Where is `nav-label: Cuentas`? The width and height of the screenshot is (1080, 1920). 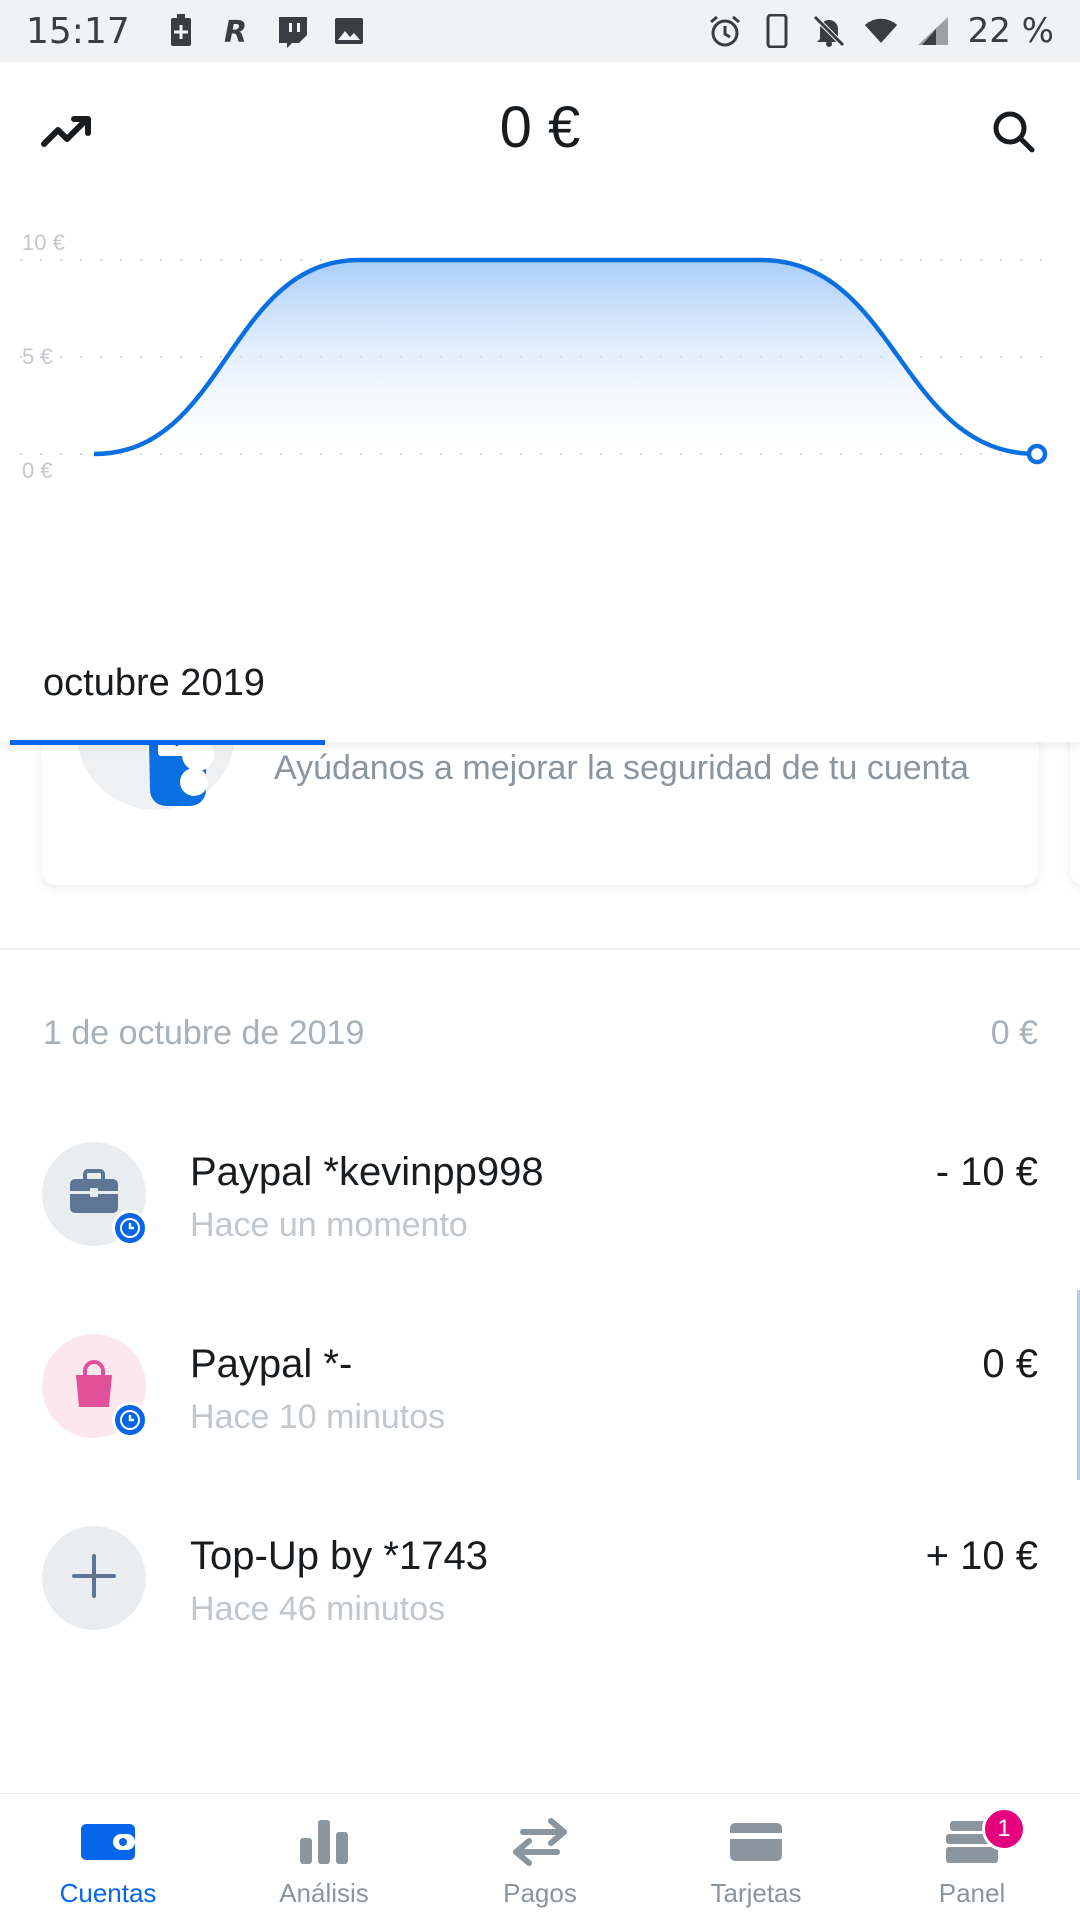 nav-label: Cuentas is located at coordinates (108, 1893).